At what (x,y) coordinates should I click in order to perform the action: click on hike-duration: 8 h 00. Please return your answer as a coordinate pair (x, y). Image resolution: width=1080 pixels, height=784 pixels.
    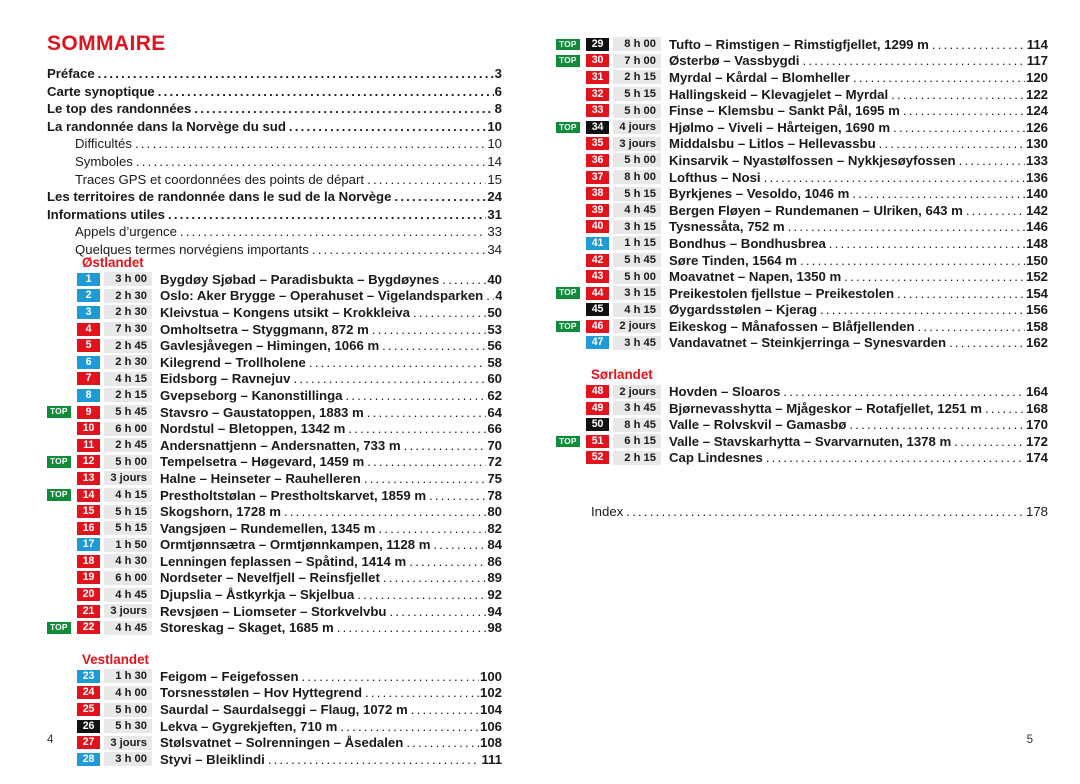
    Looking at the image, I should click on (637, 177).